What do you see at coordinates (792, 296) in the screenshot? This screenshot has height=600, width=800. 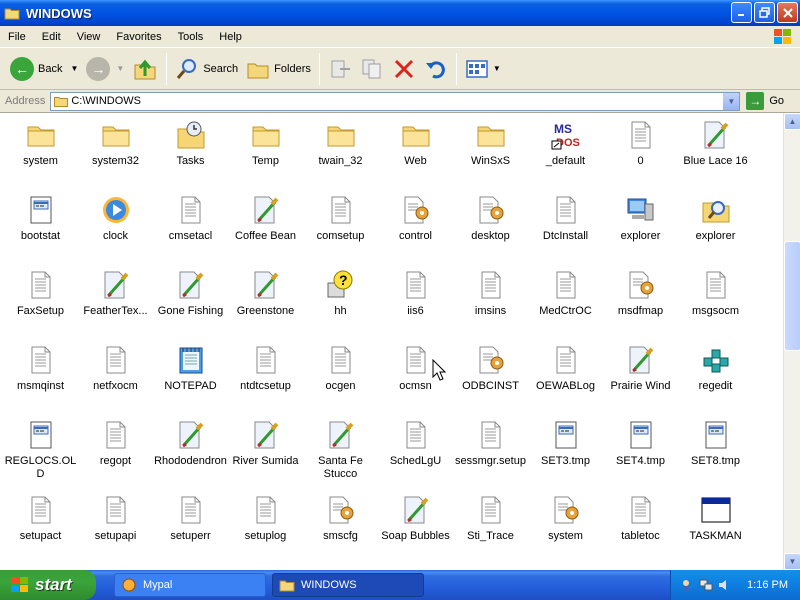 I see `scroll-thumb` at bounding box center [792, 296].